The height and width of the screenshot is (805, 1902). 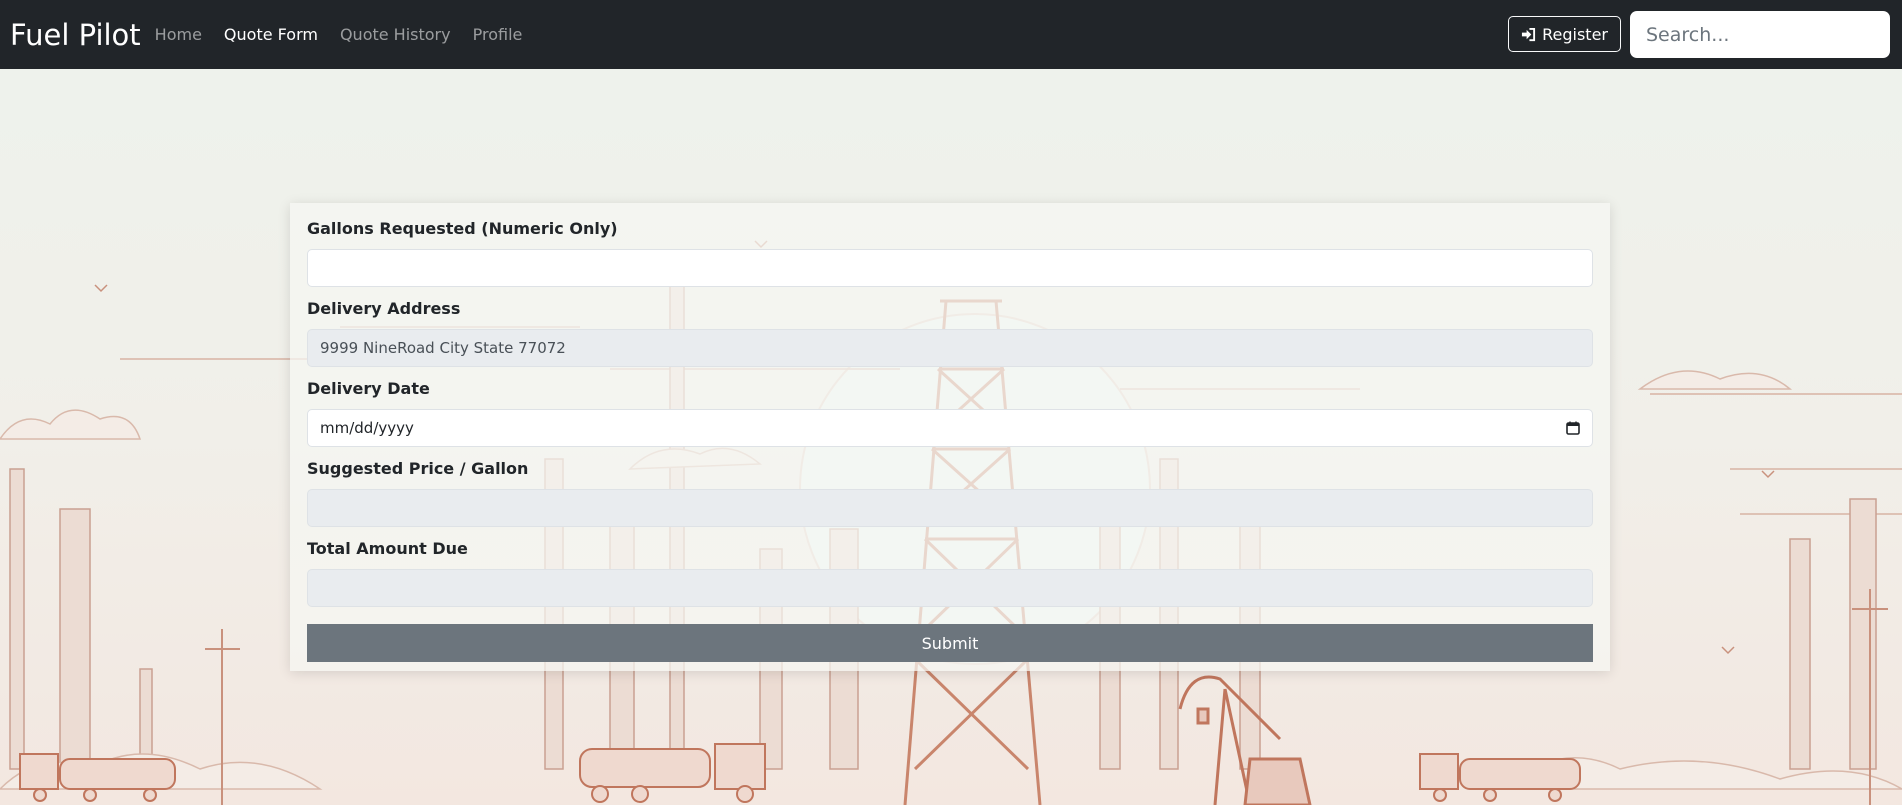 I want to click on address-label: Delivery Address, so click(x=384, y=308).